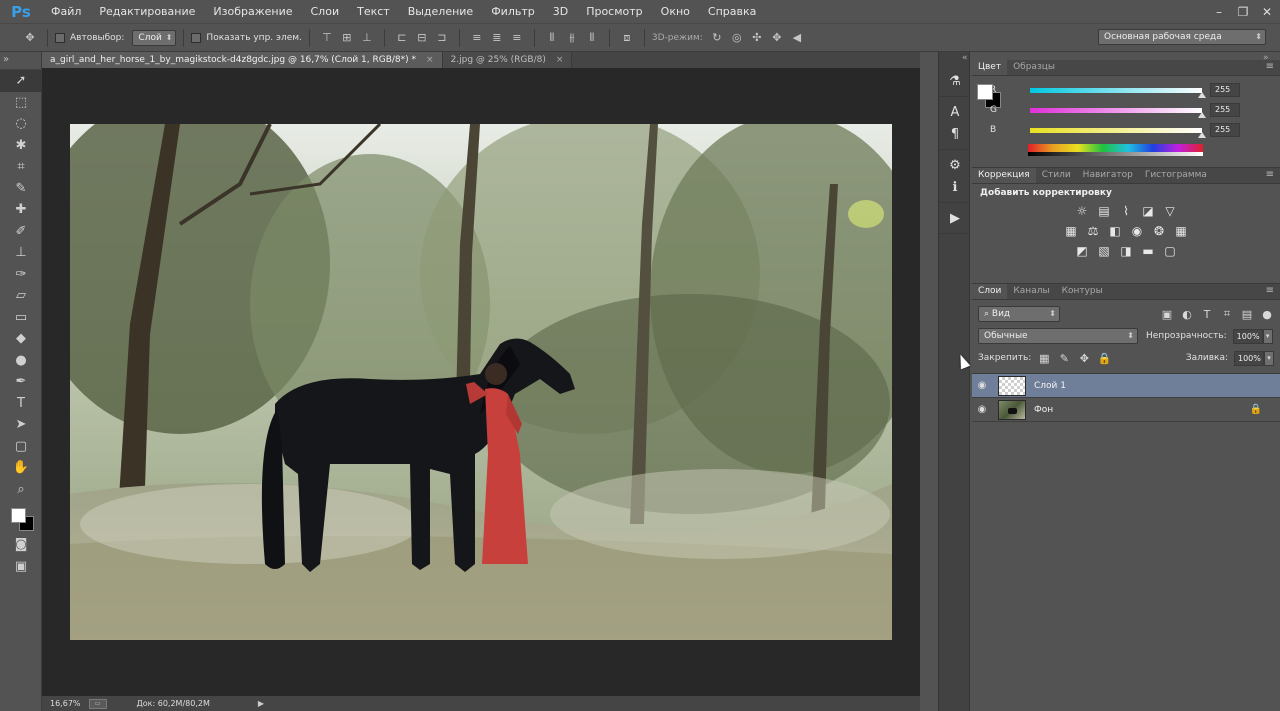 This screenshot has width=1280, height=711. I want to click on levels-icon: ▤, so click(1104, 211).